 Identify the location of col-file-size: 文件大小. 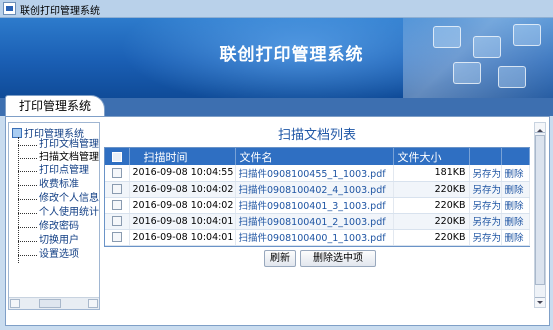
(431, 156).